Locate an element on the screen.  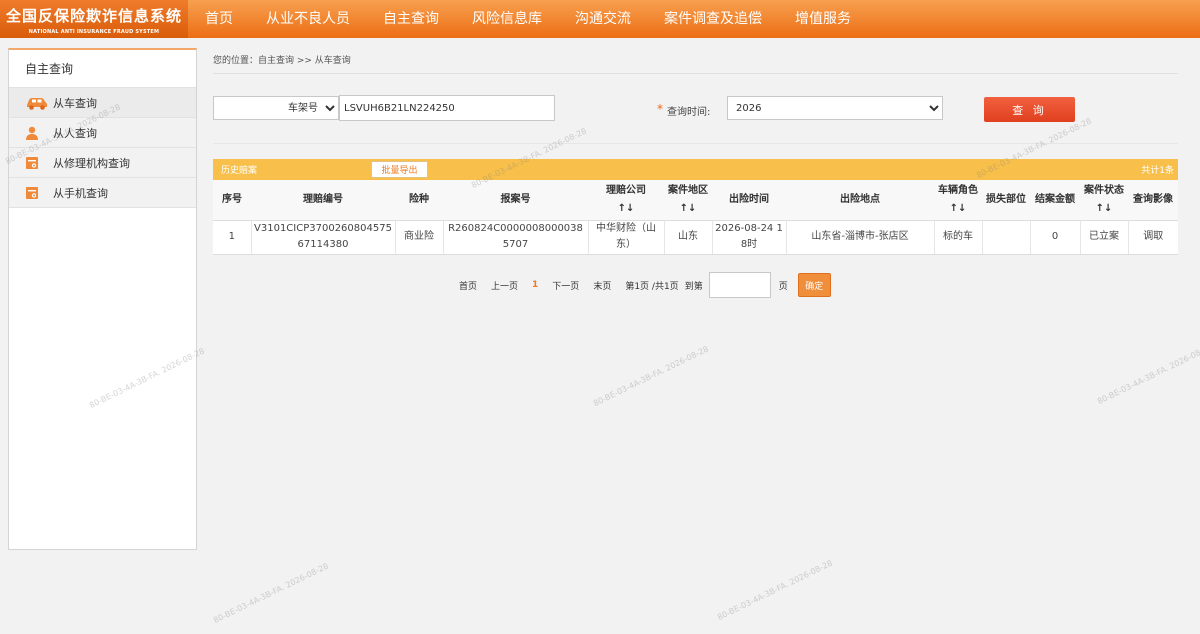
first-page-link: 首页 is located at coordinates (468, 285).